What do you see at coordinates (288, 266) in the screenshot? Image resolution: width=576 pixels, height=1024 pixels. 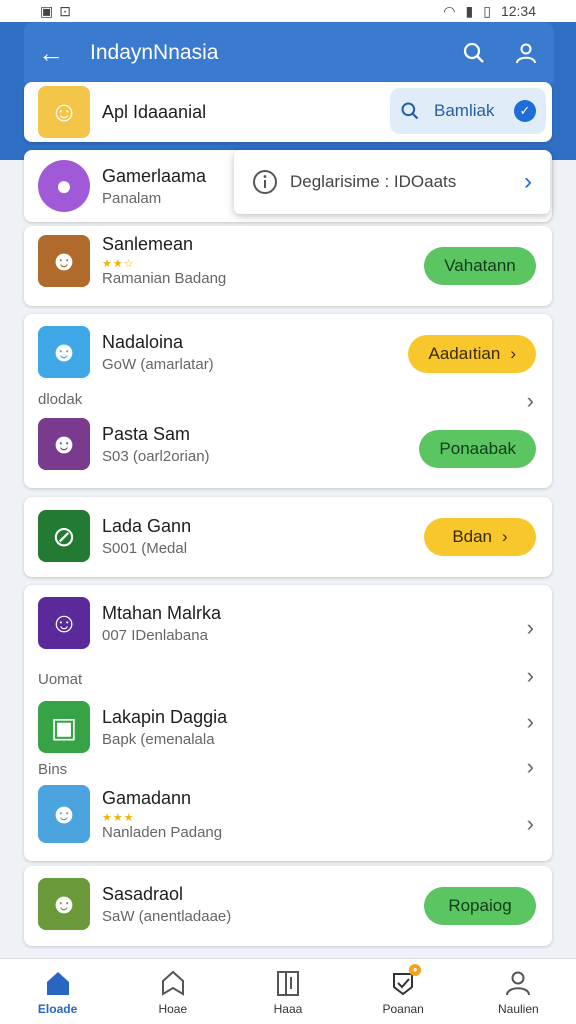 I see `app-card: ☻ Sanlemean ★★☆ Ramanian Badang Vahatann` at bounding box center [288, 266].